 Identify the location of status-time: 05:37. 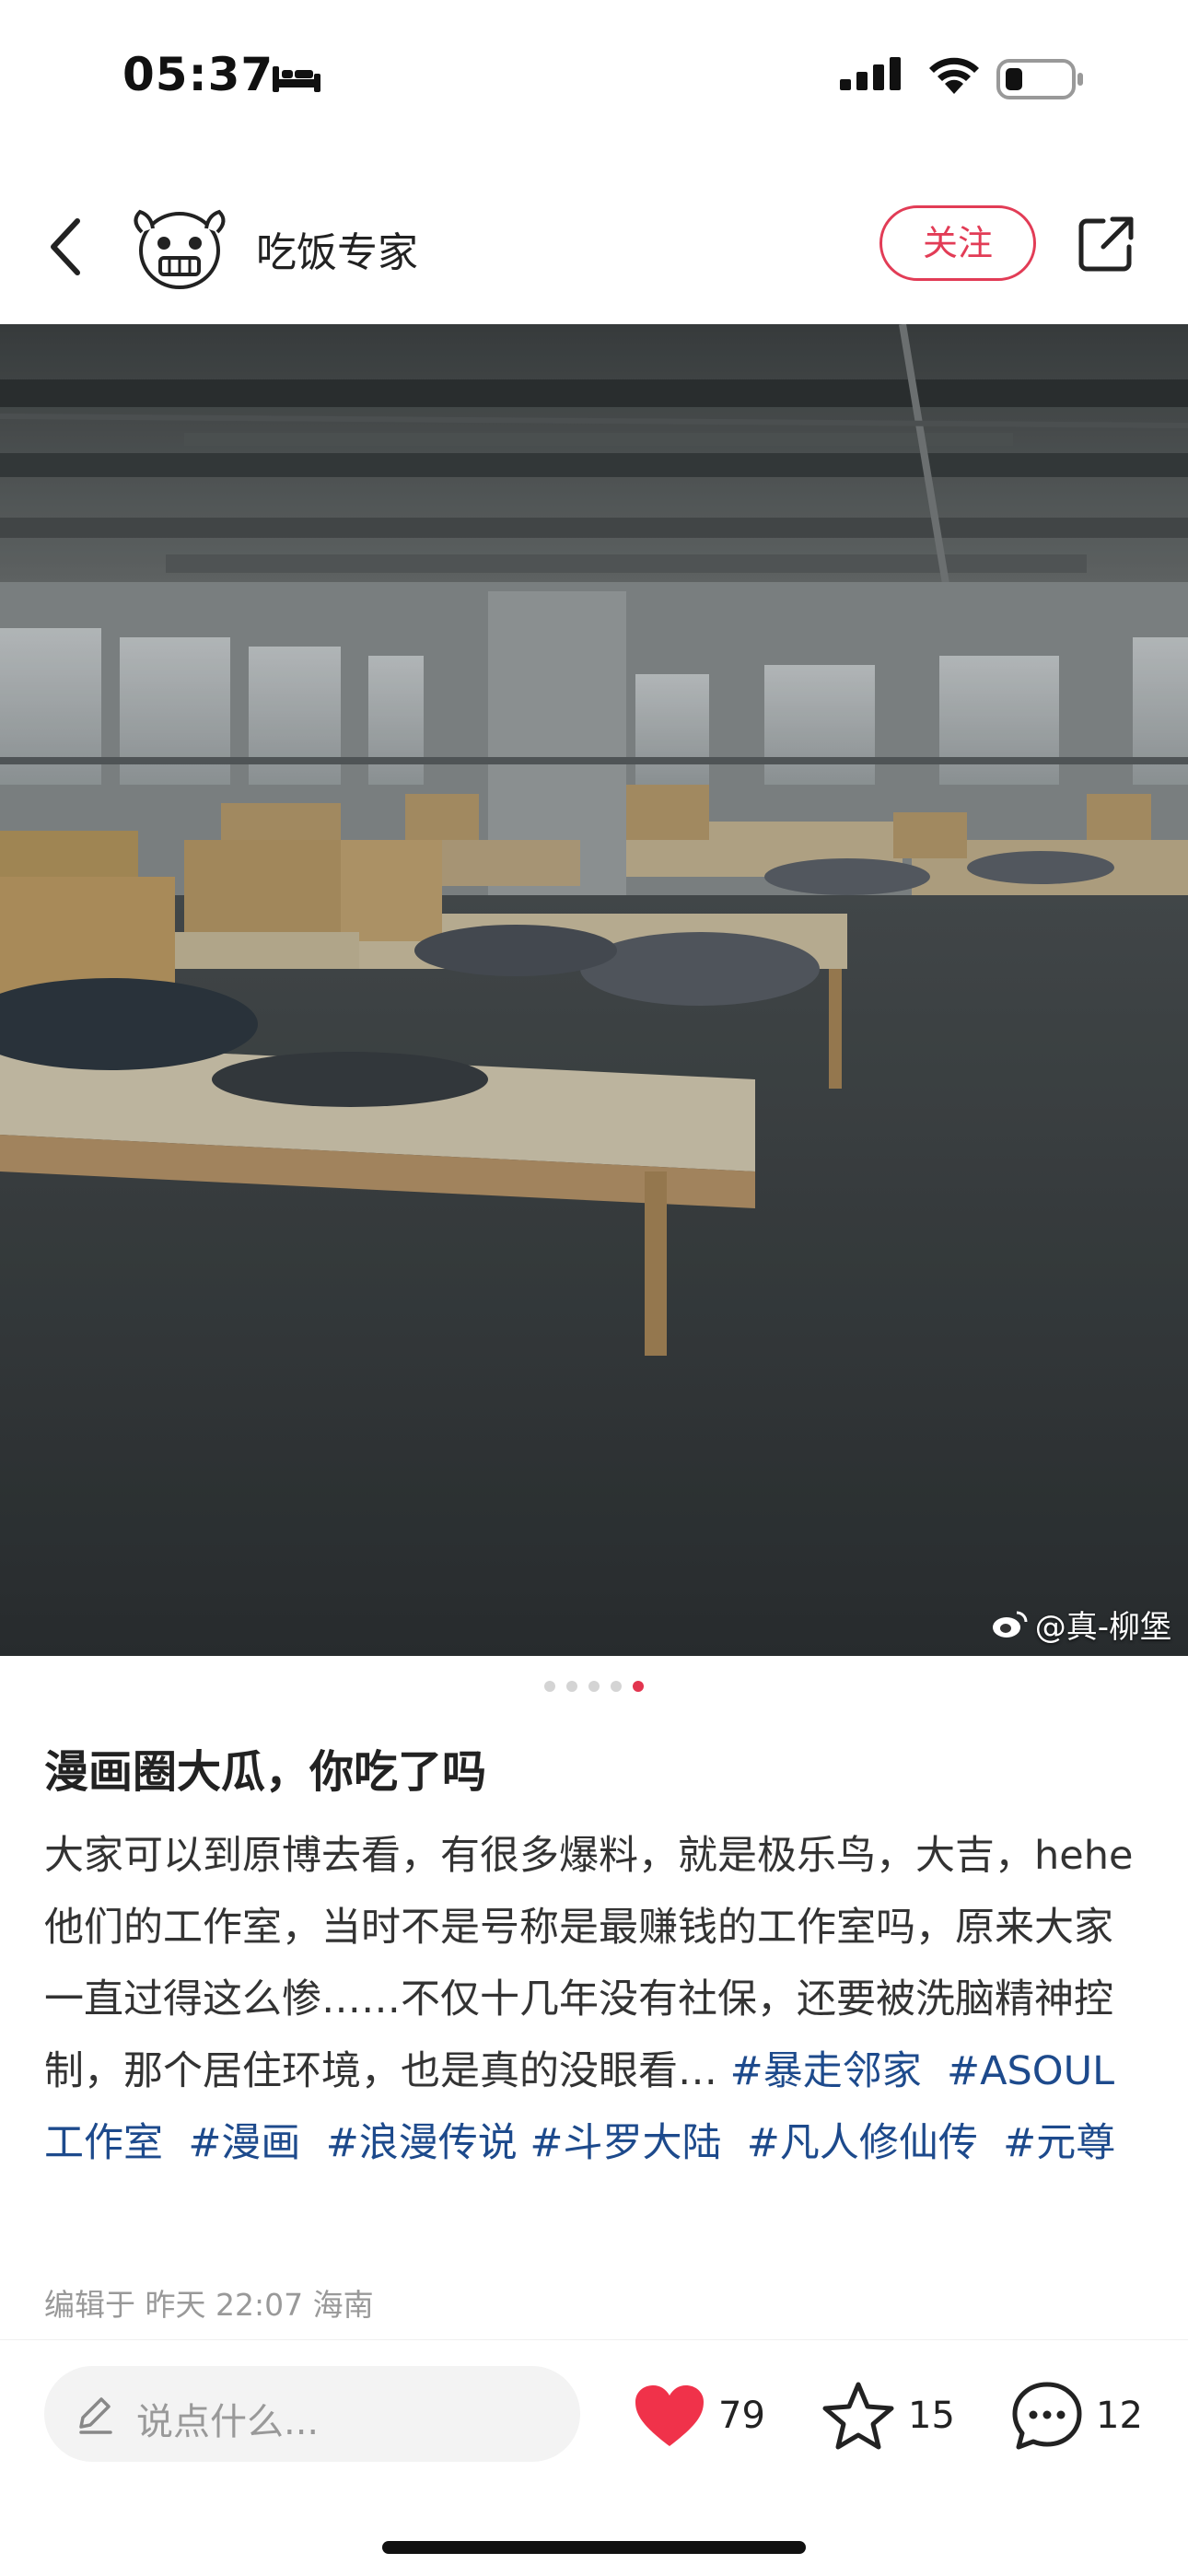
(198, 74).